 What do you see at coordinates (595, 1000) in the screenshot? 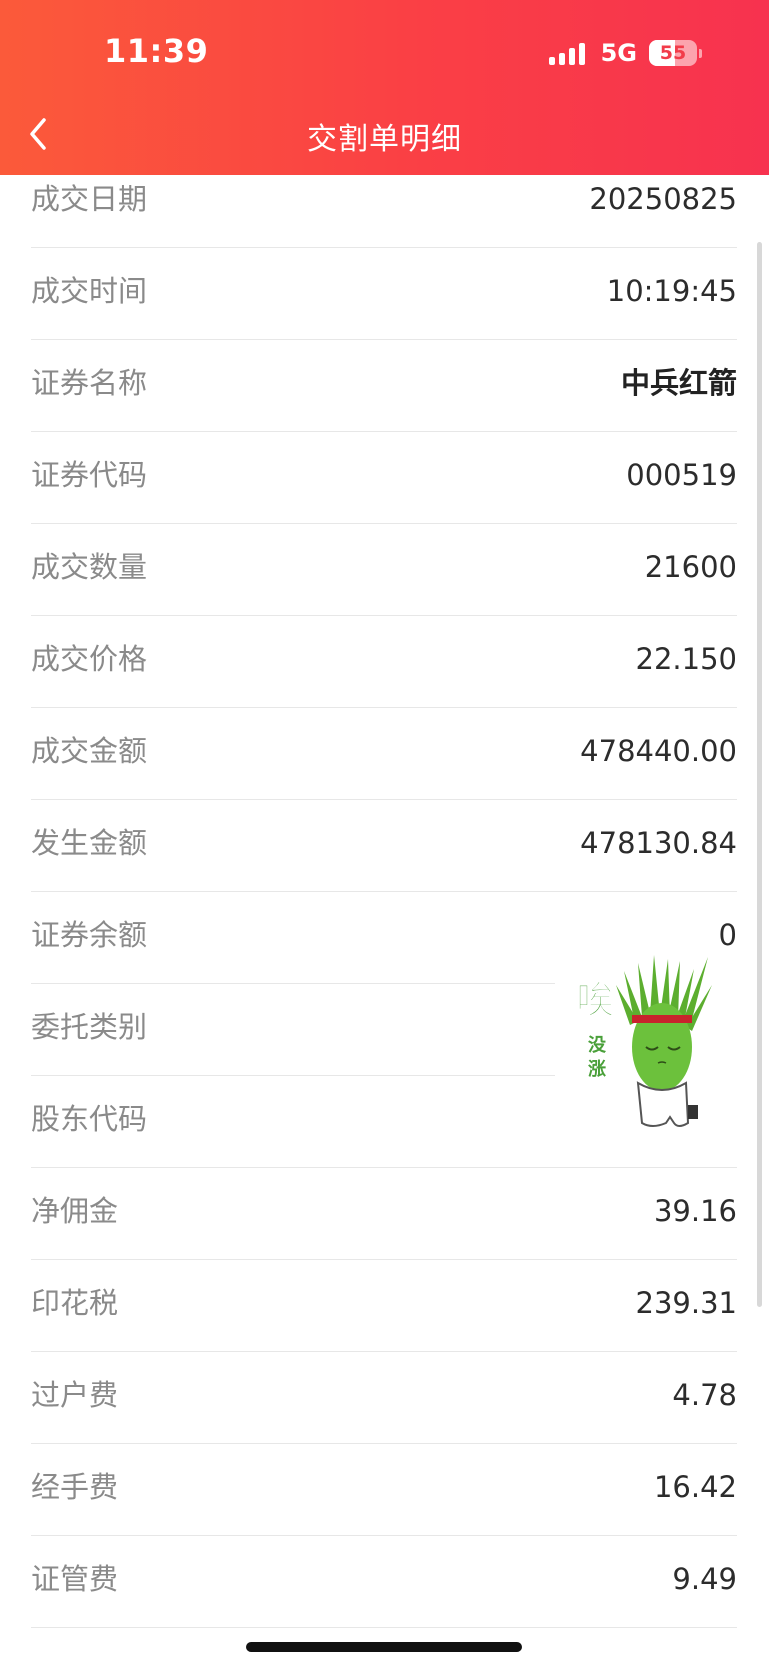
I see `sticker-text-main: 唉` at bounding box center [595, 1000].